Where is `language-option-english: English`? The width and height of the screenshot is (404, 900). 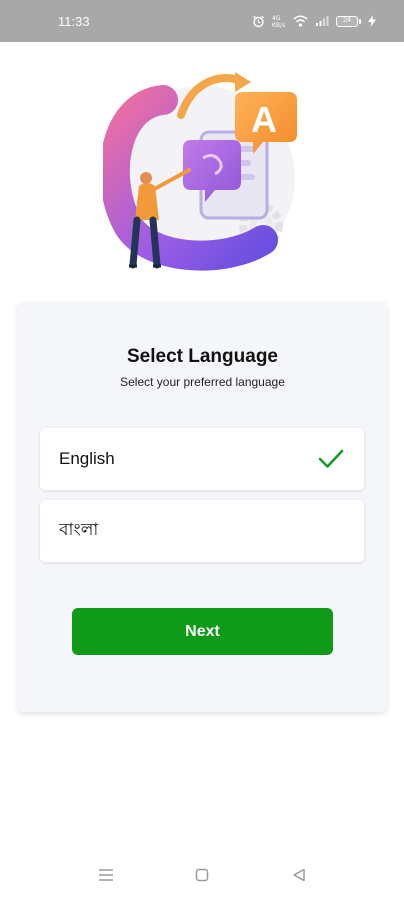
language-option-english: English is located at coordinates (202, 459).